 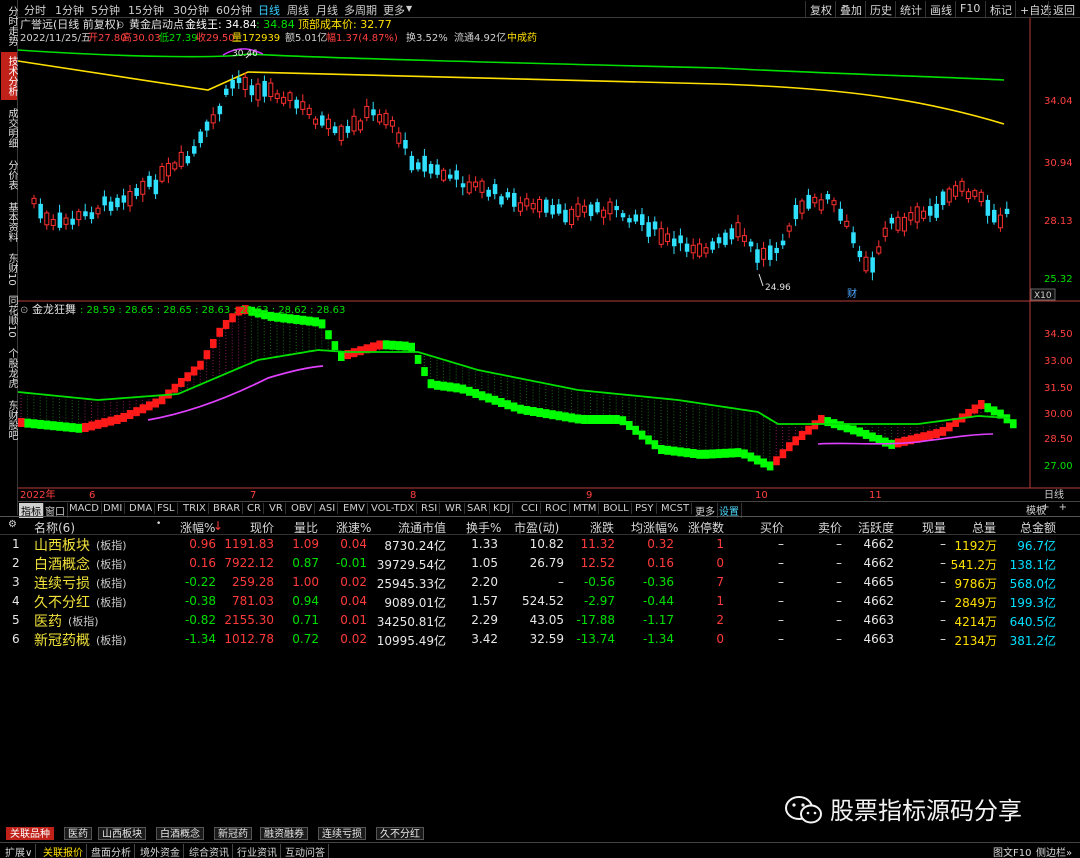 What do you see at coordinates (530, 508) in the screenshot?
I see `indicator-tab: CCI` at bounding box center [530, 508].